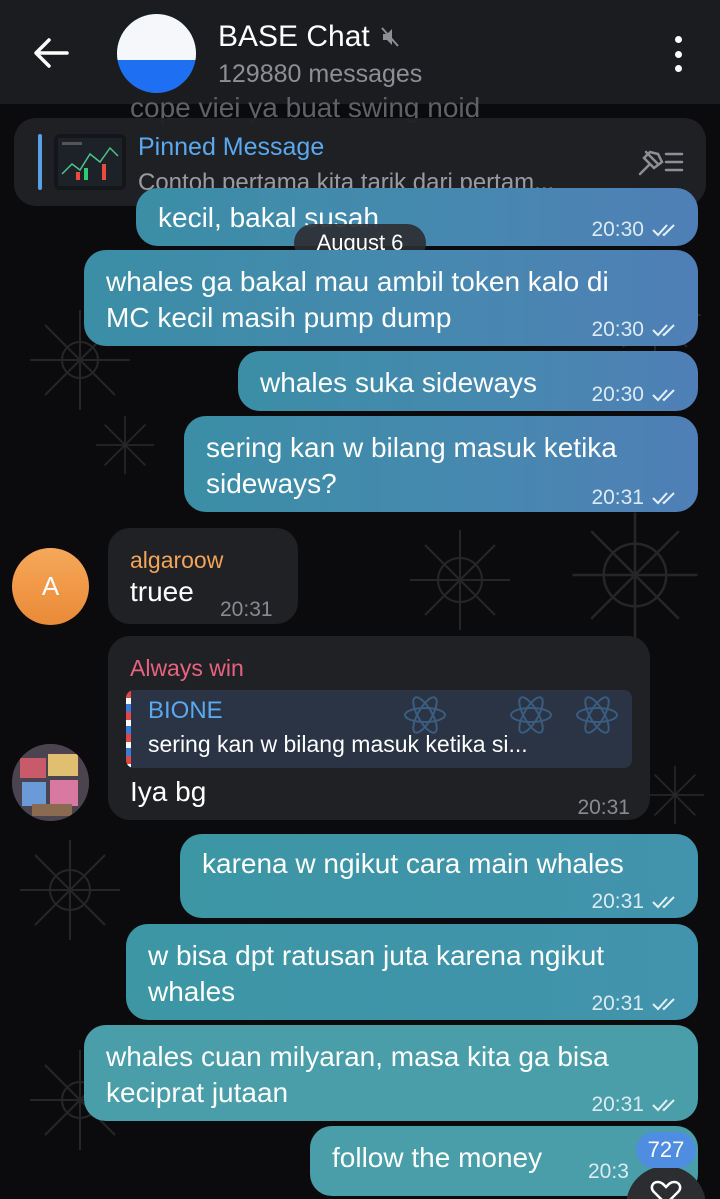  I want to click on message-bubble-in: algaroow truee 20:31, so click(203, 576).